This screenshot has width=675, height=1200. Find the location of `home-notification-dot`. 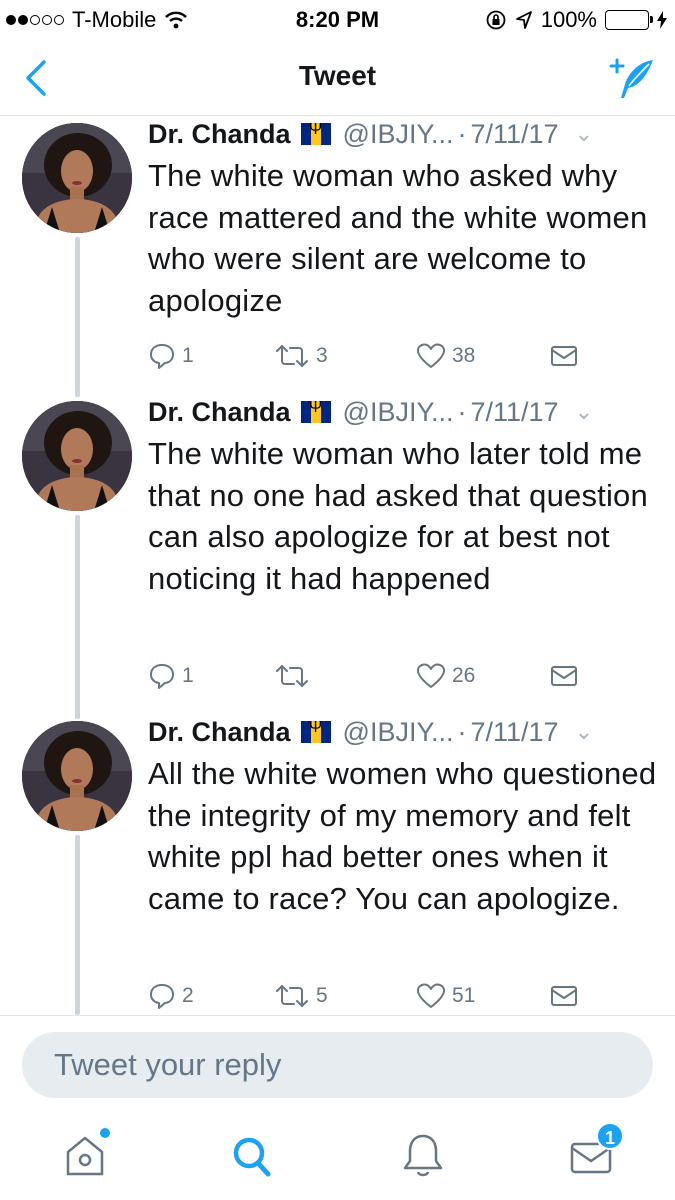

home-notification-dot is located at coordinates (105, 1133).